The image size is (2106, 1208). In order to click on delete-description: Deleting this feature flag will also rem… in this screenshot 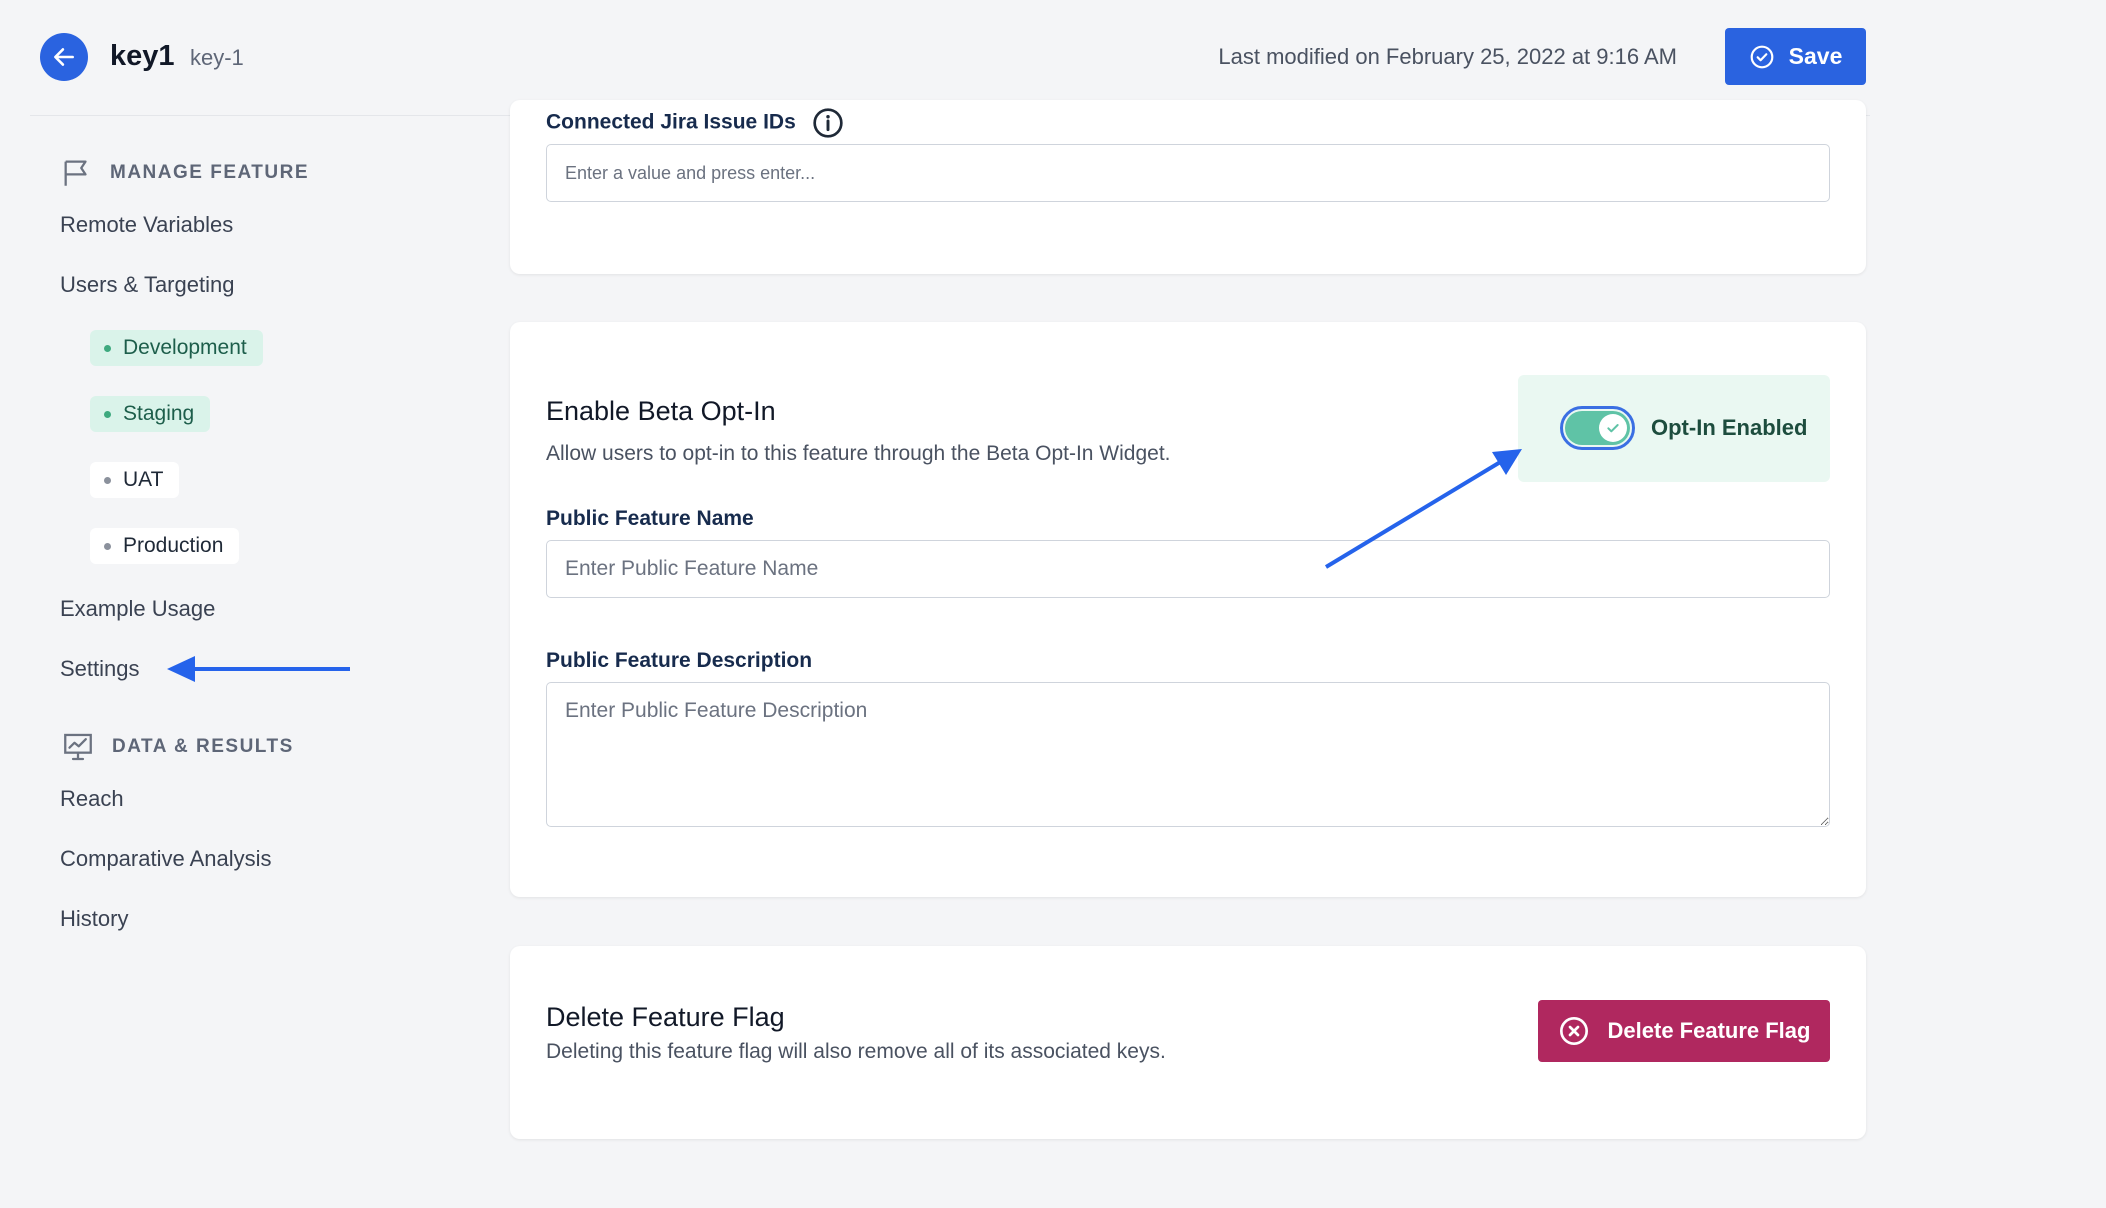, I will do `click(856, 1051)`.